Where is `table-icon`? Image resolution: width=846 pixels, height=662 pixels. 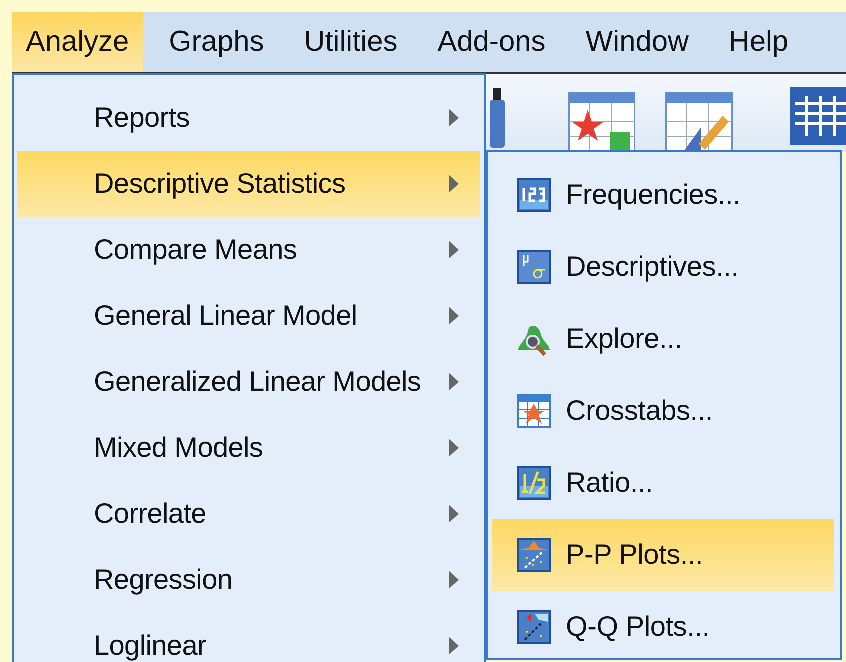
table-icon is located at coordinates (817, 116).